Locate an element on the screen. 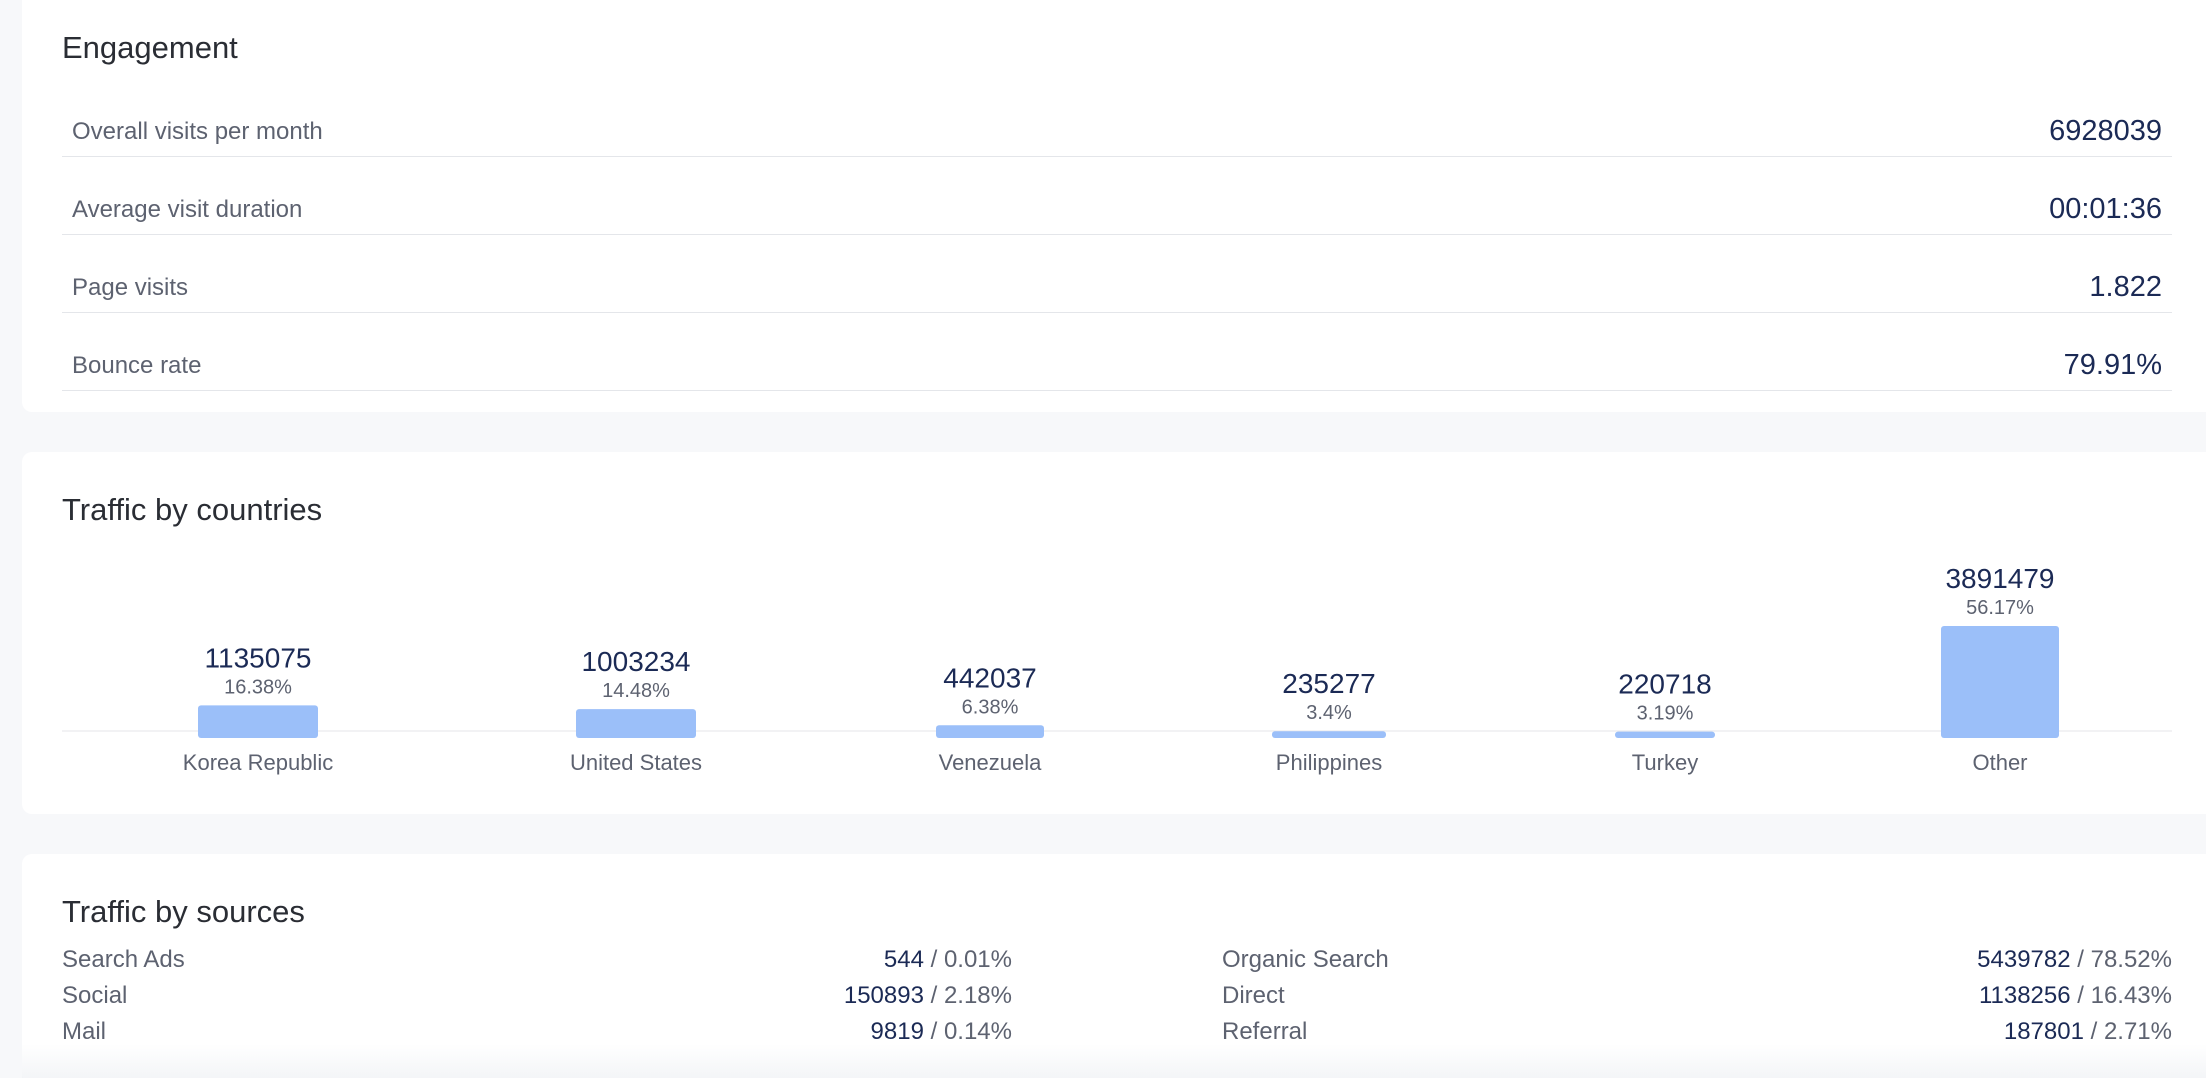 This screenshot has width=2206, height=1078. bar-value-label: 220718 is located at coordinates (1664, 684).